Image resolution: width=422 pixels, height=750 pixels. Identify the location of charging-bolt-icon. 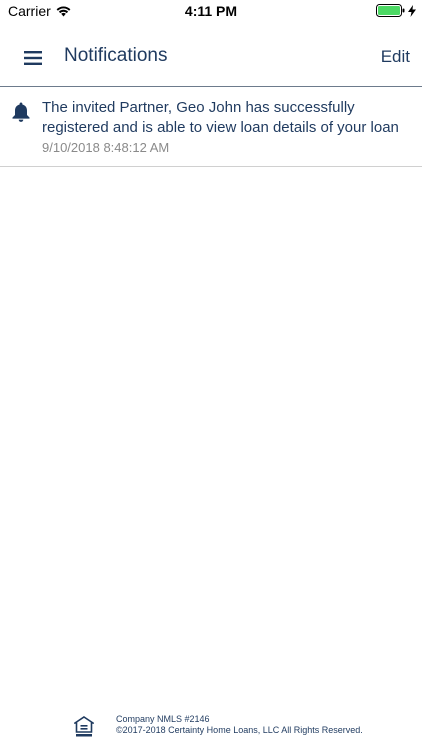
(412, 10).